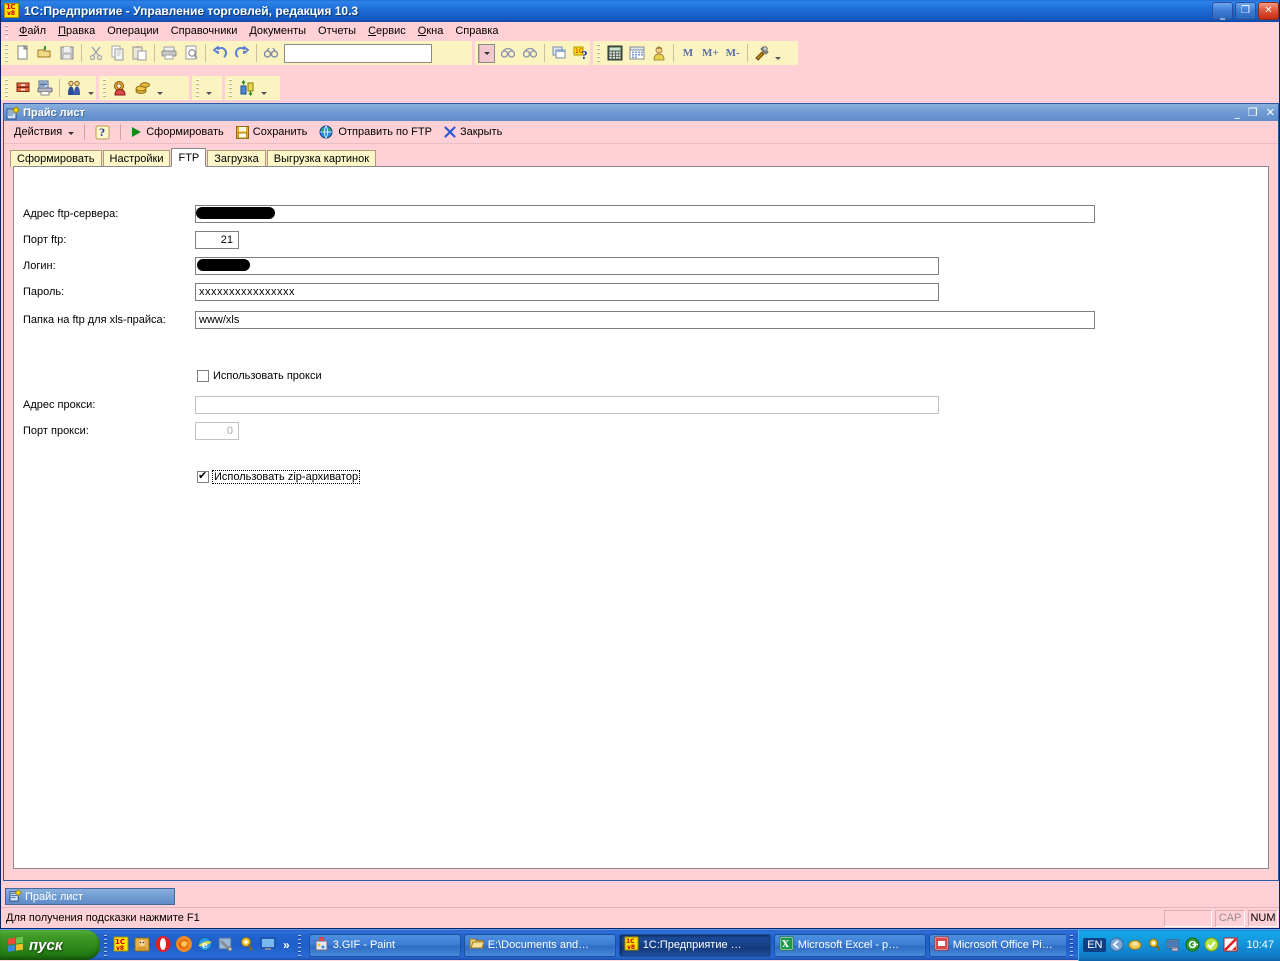  Describe the element at coordinates (191, 53) in the screenshot. I see `print-preview-icon` at that location.